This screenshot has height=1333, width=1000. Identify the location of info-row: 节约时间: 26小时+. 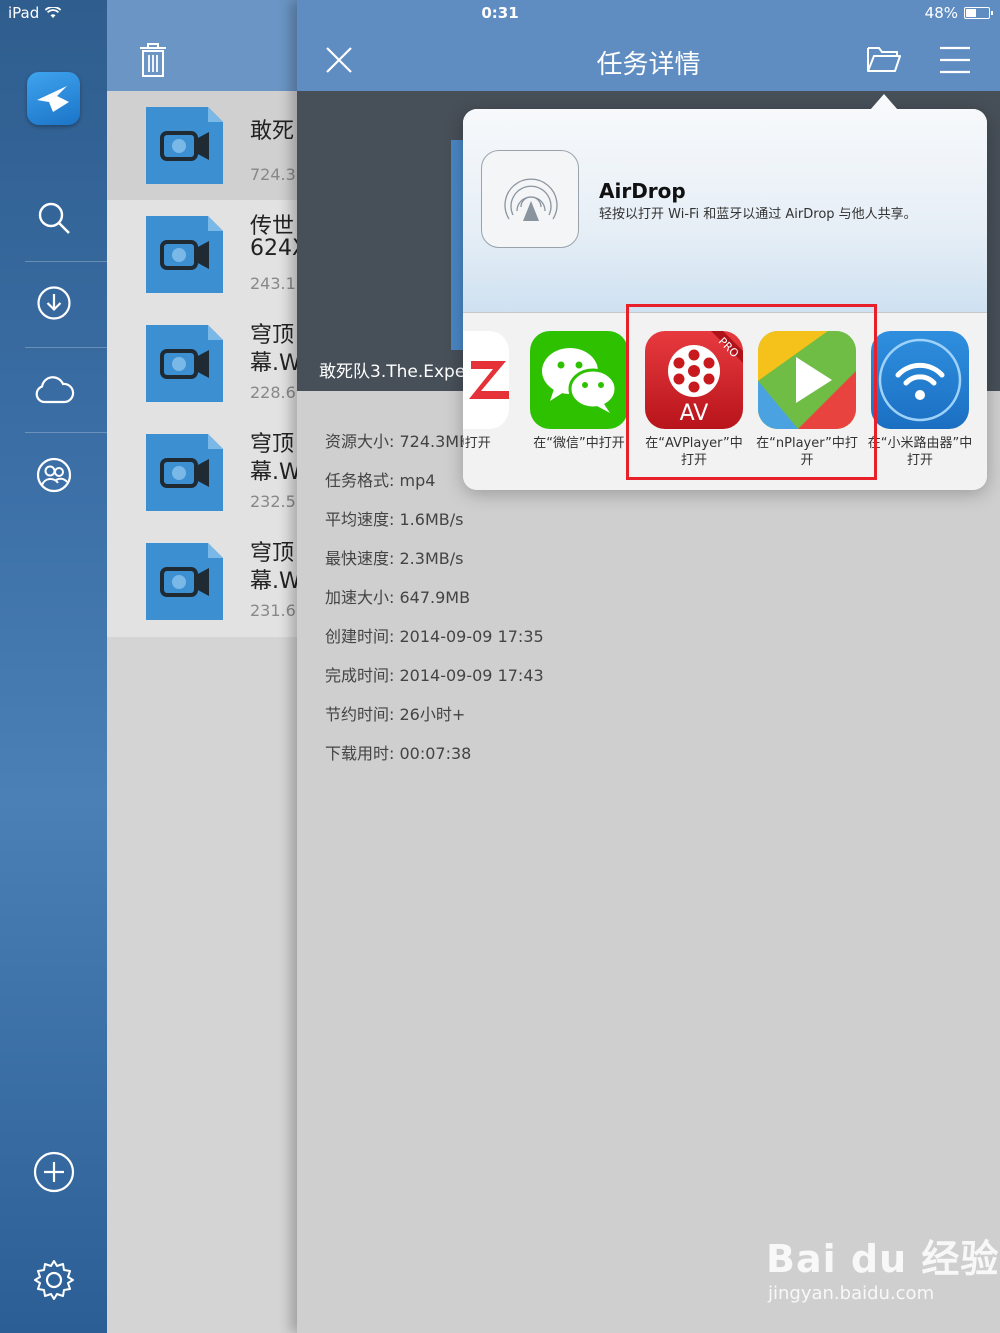
(395, 714).